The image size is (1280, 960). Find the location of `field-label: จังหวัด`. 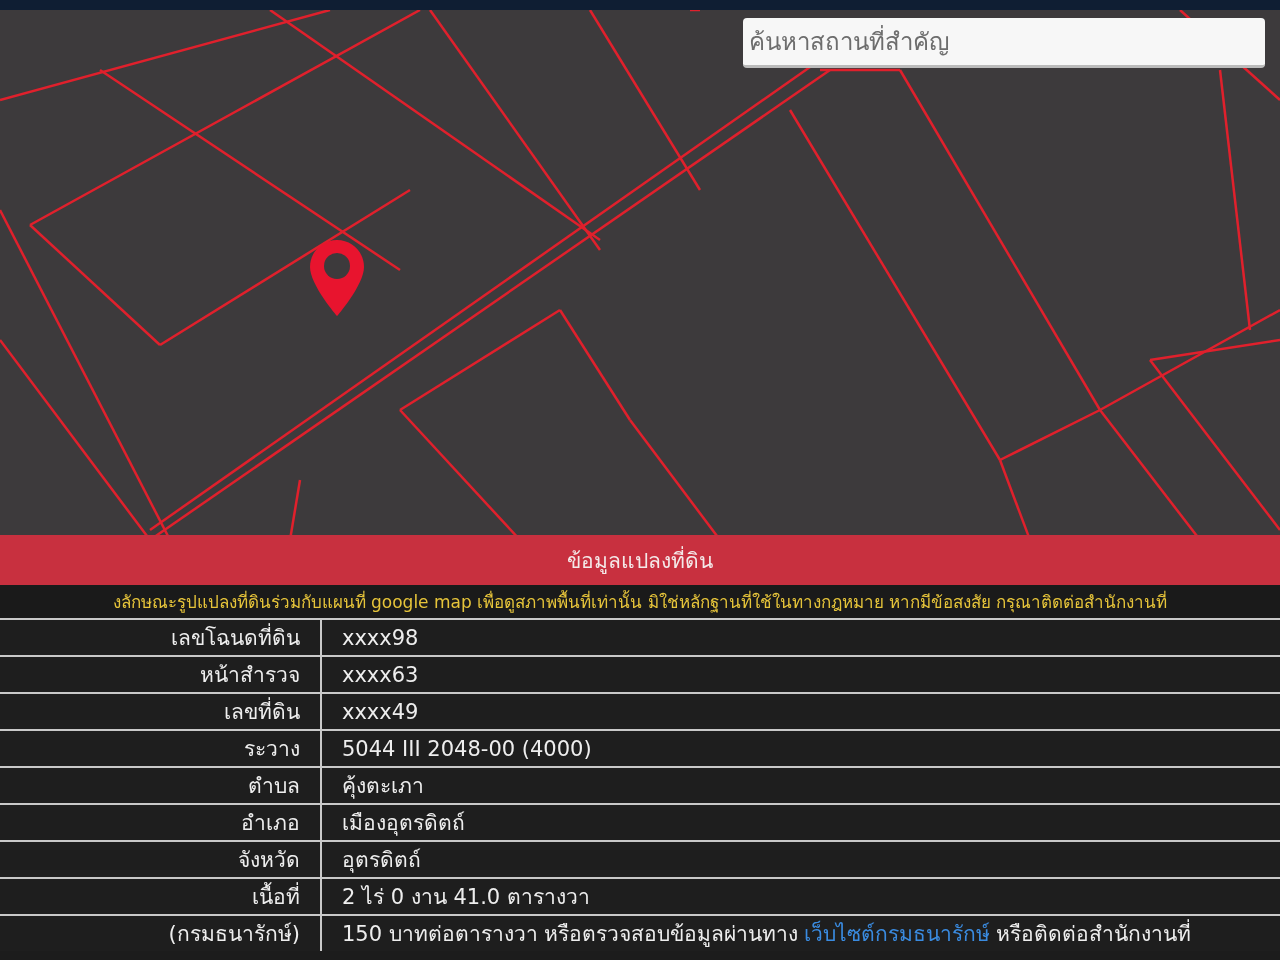

field-label: จังหวัด is located at coordinates (269, 860).